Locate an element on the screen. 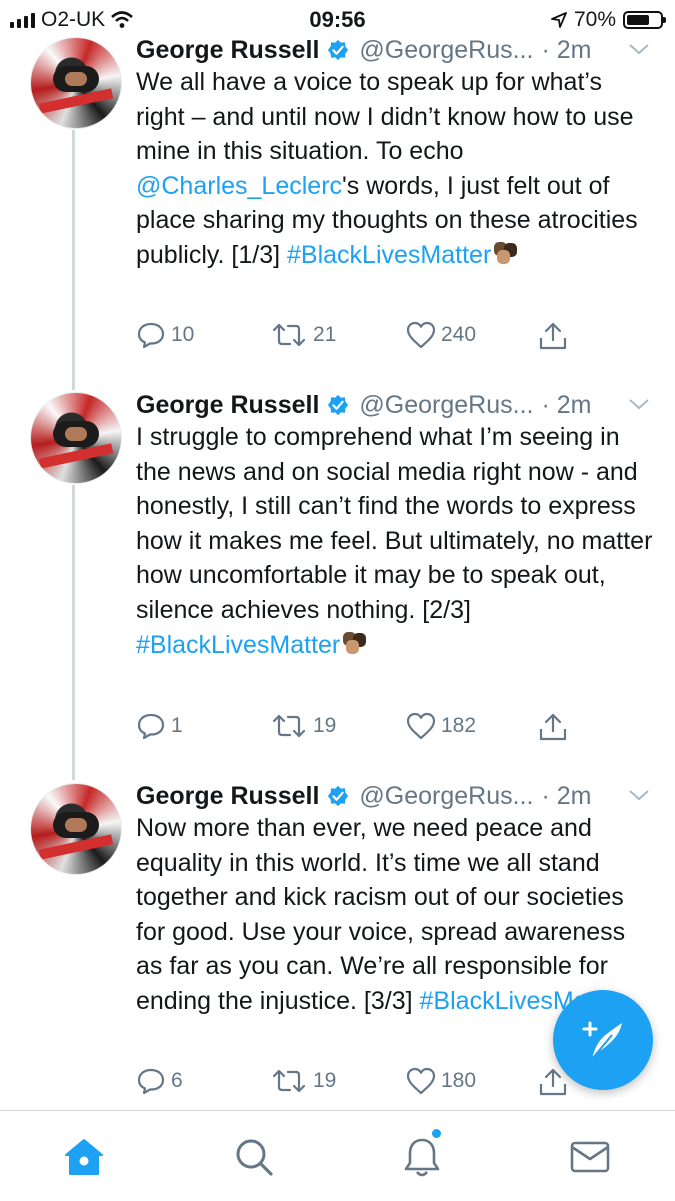  bell-icon is located at coordinates (422, 1157).